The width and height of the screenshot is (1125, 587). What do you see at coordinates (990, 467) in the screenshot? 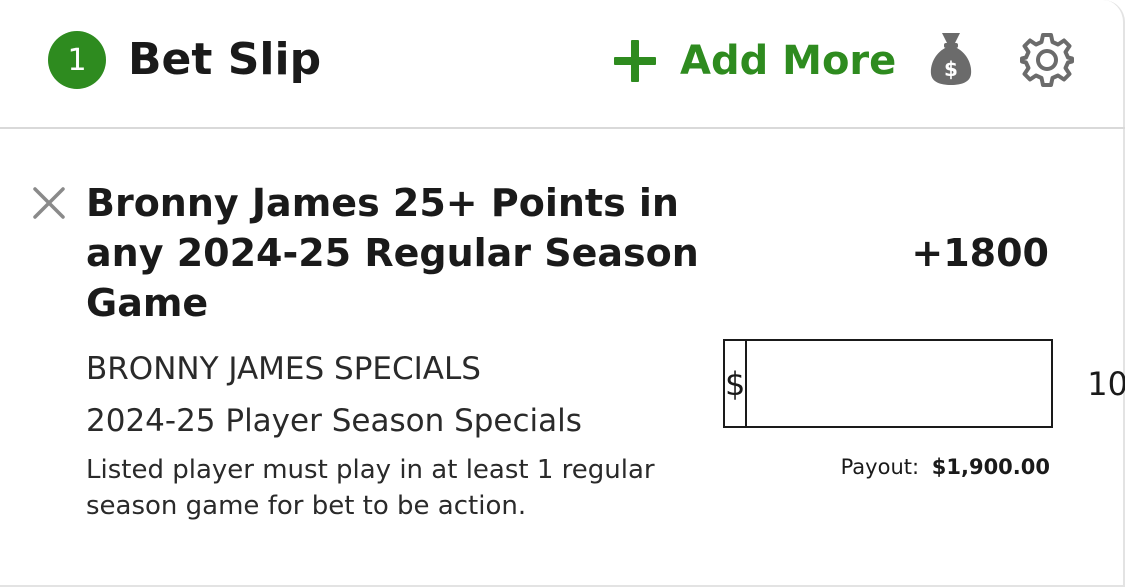
I see `payout-value: $1,900.00` at bounding box center [990, 467].